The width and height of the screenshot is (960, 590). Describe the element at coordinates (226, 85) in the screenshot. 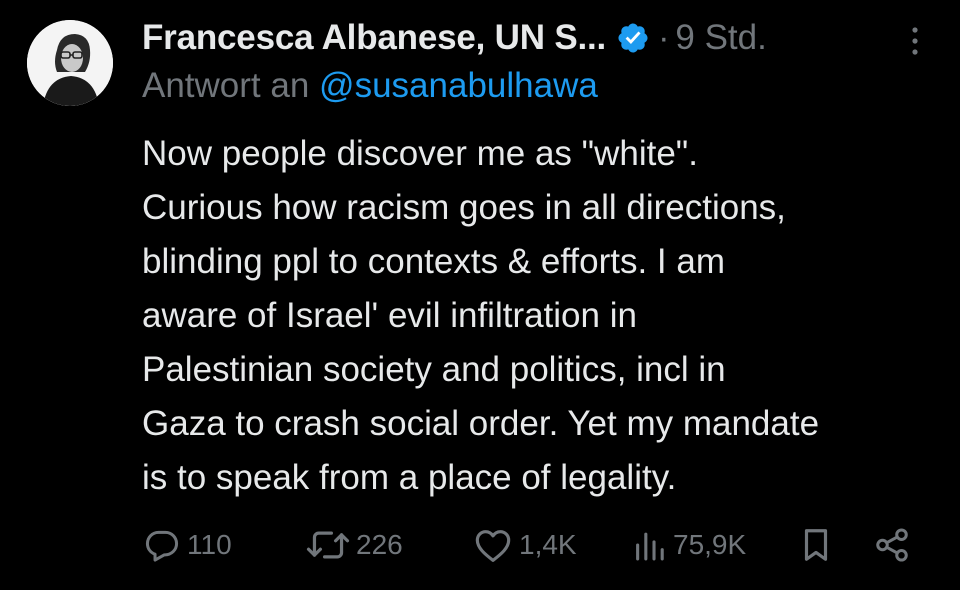

I see `reply-prefix: Antwort an` at that location.